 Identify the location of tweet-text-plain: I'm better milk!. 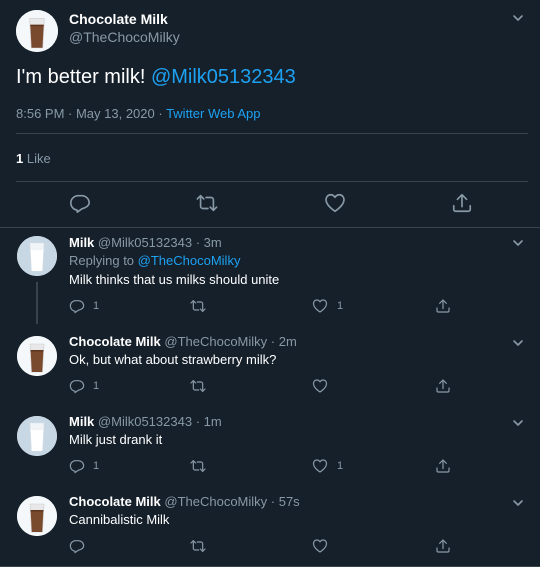
(83, 77).